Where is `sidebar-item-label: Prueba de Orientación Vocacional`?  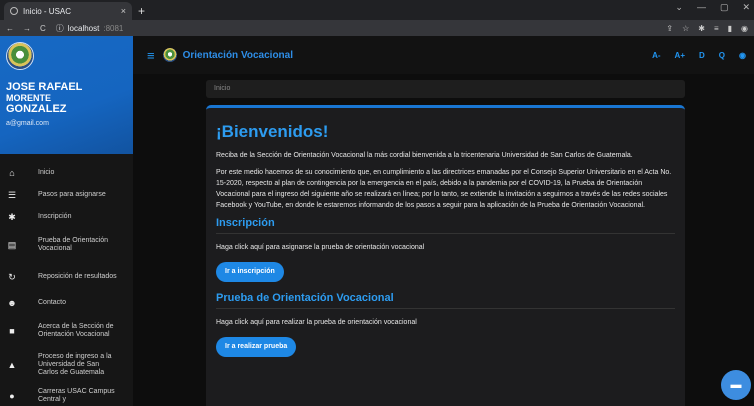
sidebar-item-label: Prueba de Orientación Vocacional is located at coordinates (73, 244).